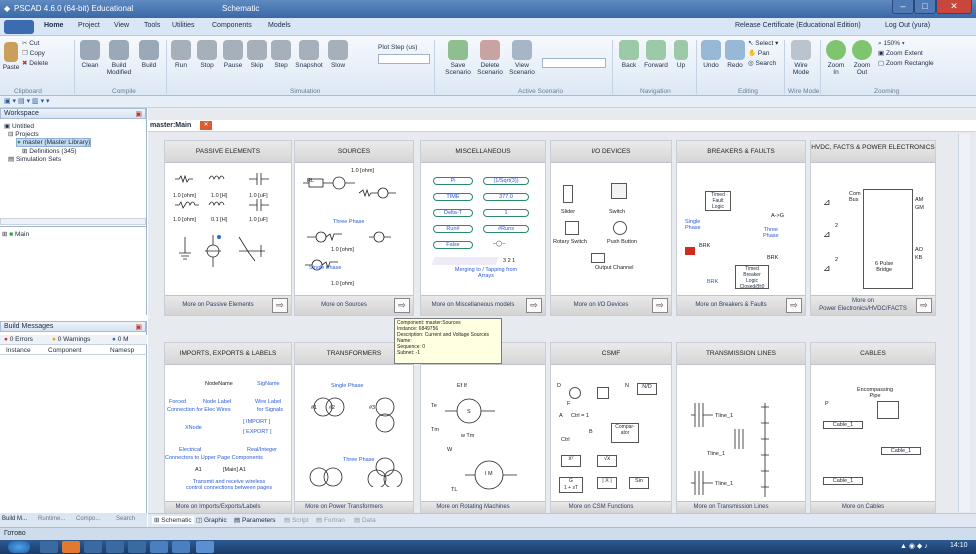  What do you see at coordinates (73, 221) in the screenshot?
I see `horizontal-scrollbar` at bounding box center [73, 221].